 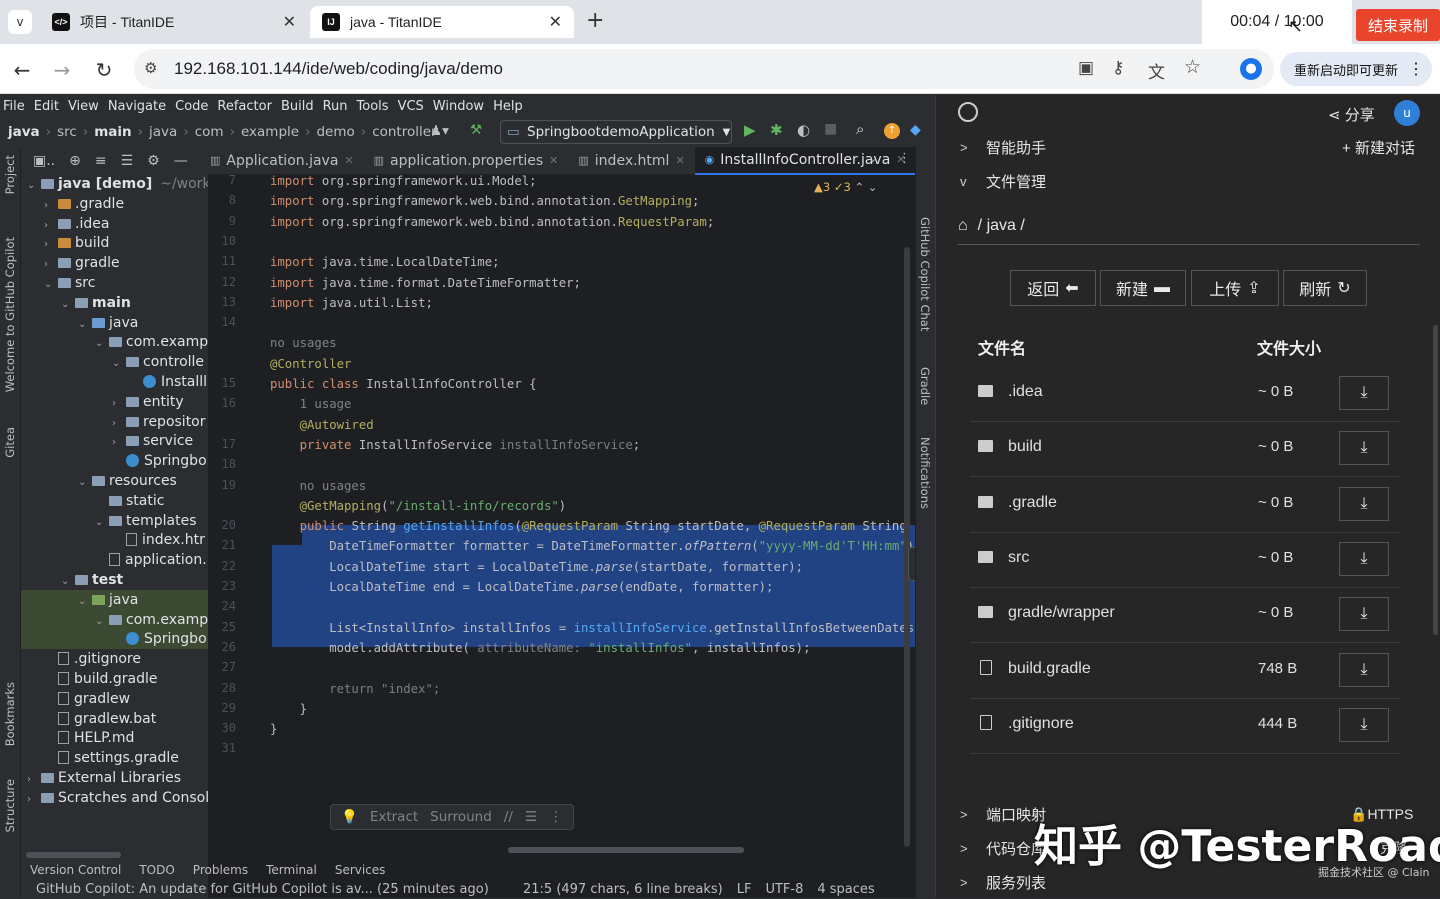 I want to click on restart-update-button: 重新启动即可更新 ⋮, so click(x=1356, y=69).